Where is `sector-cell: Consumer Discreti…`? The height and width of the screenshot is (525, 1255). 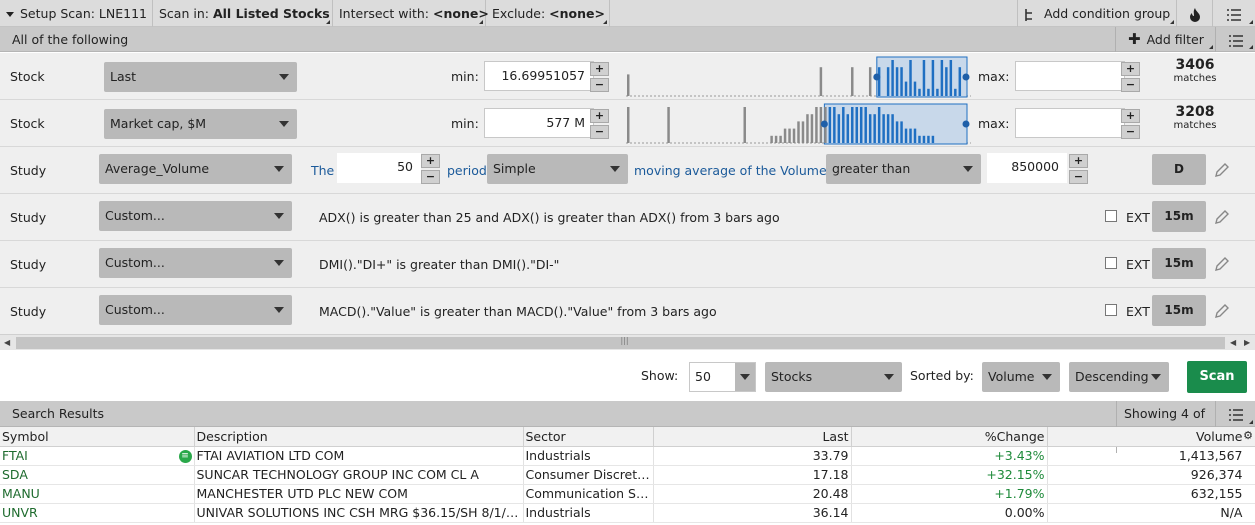 sector-cell: Consumer Discreti… is located at coordinates (588, 475).